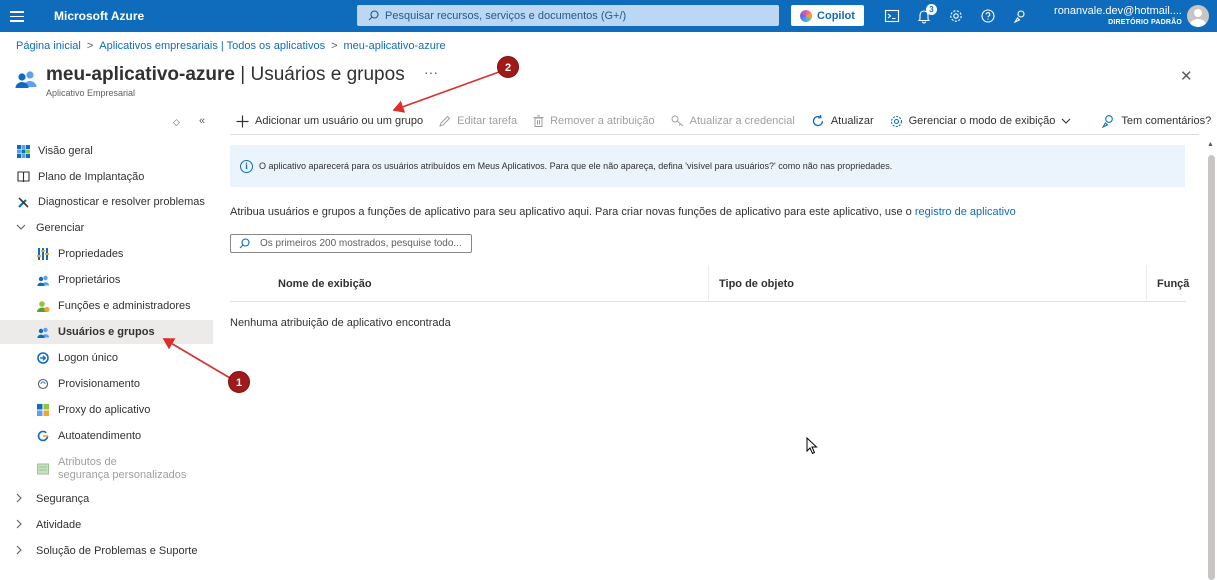 This screenshot has width=1217, height=580. I want to click on sidebar-item-label: Funções e administradores, so click(124, 306).